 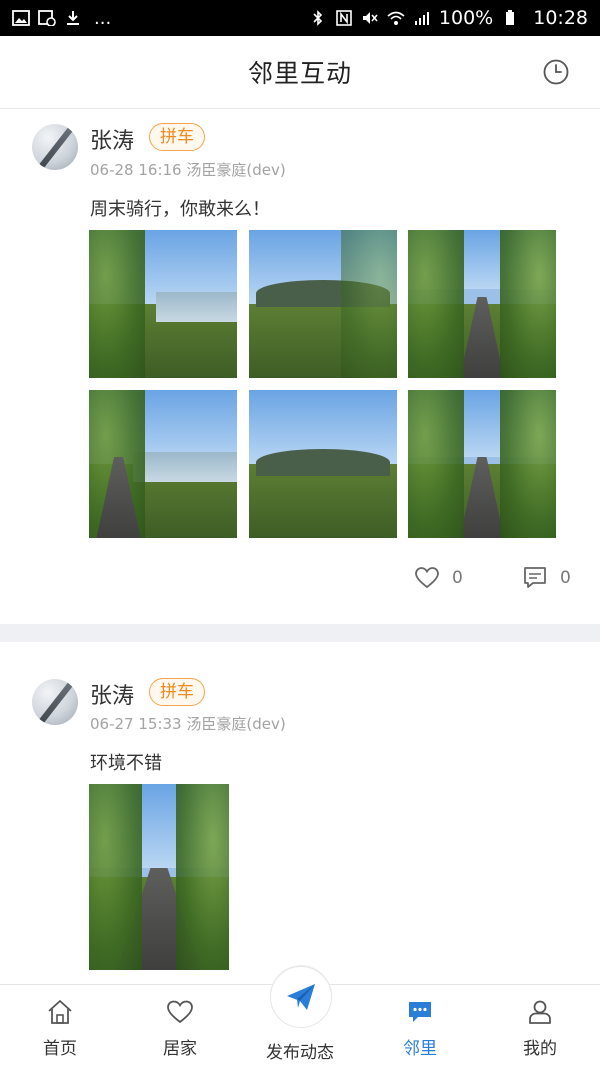 What do you see at coordinates (180, 209) in the screenshot?
I see `post-text: 周末骑行，你敢来么！` at bounding box center [180, 209].